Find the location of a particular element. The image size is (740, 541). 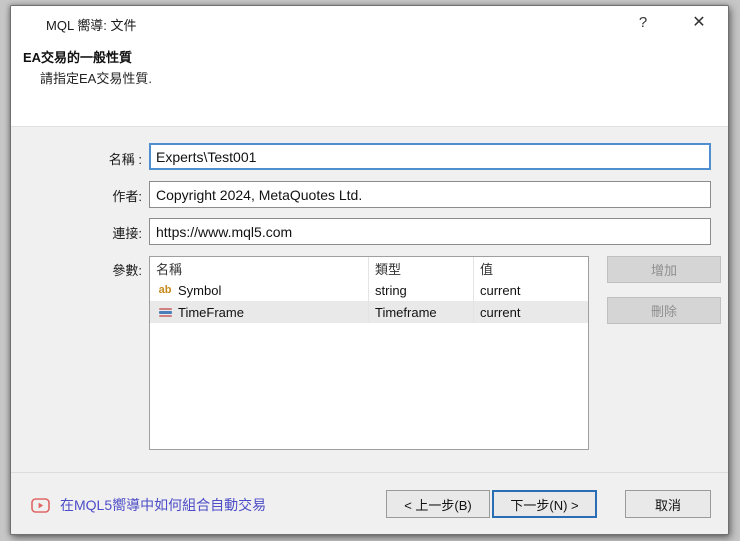

page-subtitle: 請指定EA交易性質. is located at coordinates (96, 78).